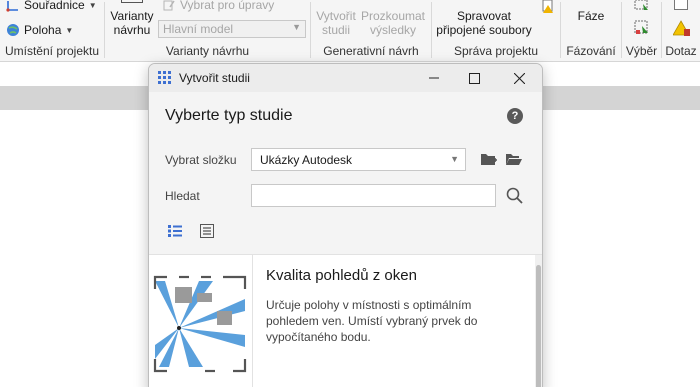  I want to click on help-icon: ?, so click(515, 116).